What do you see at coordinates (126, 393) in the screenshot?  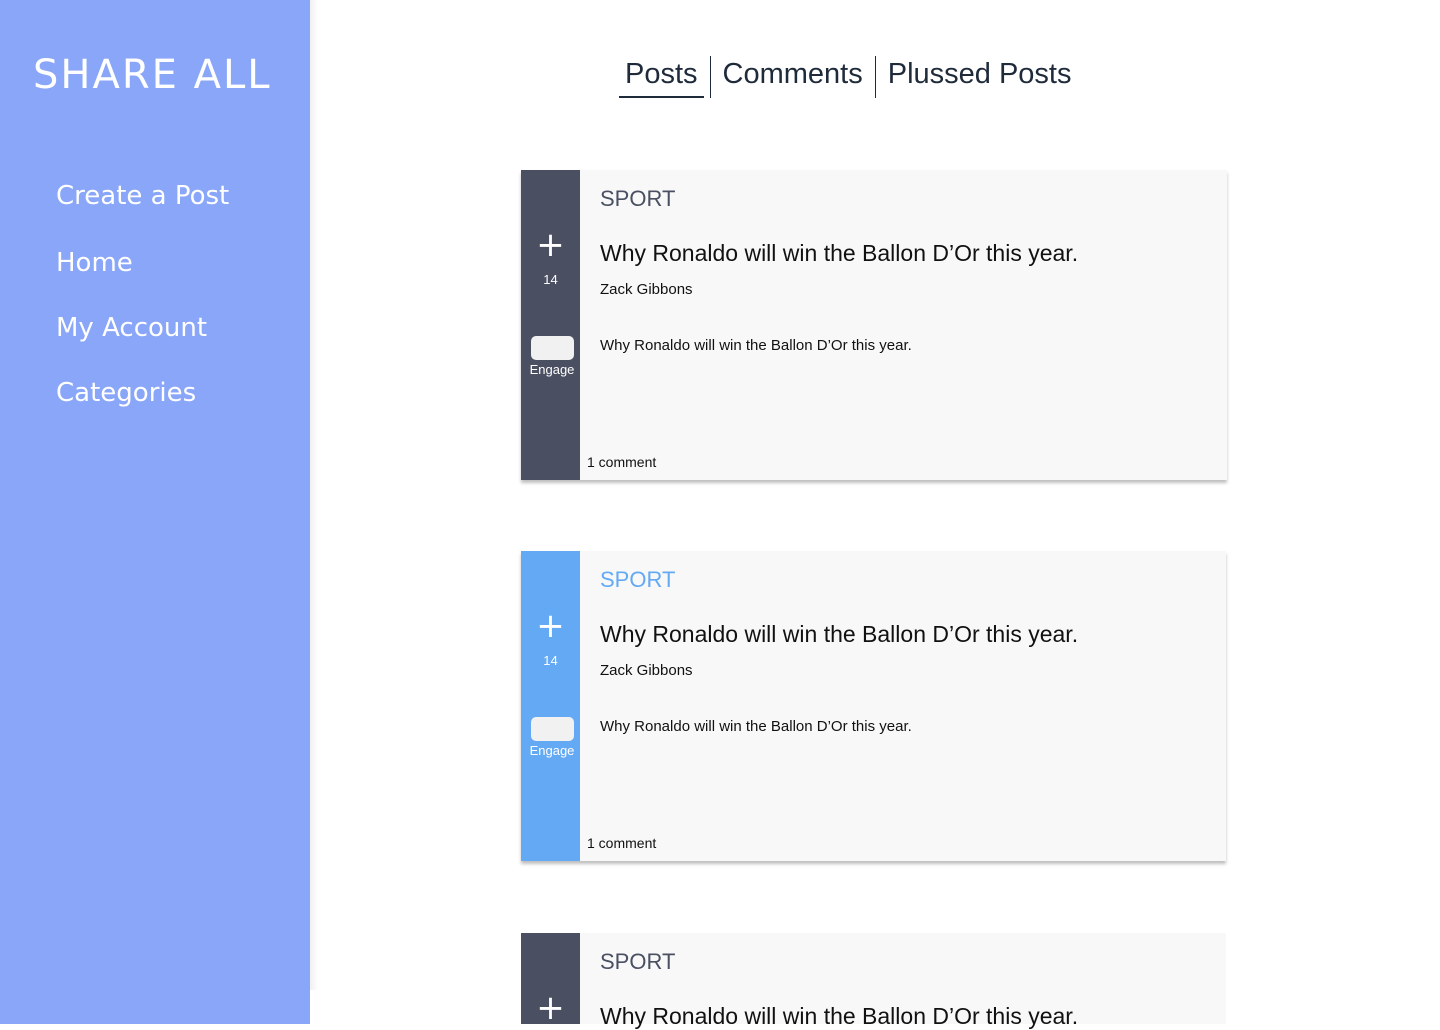 I see `sidebar-item-categories: Categories` at bounding box center [126, 393].